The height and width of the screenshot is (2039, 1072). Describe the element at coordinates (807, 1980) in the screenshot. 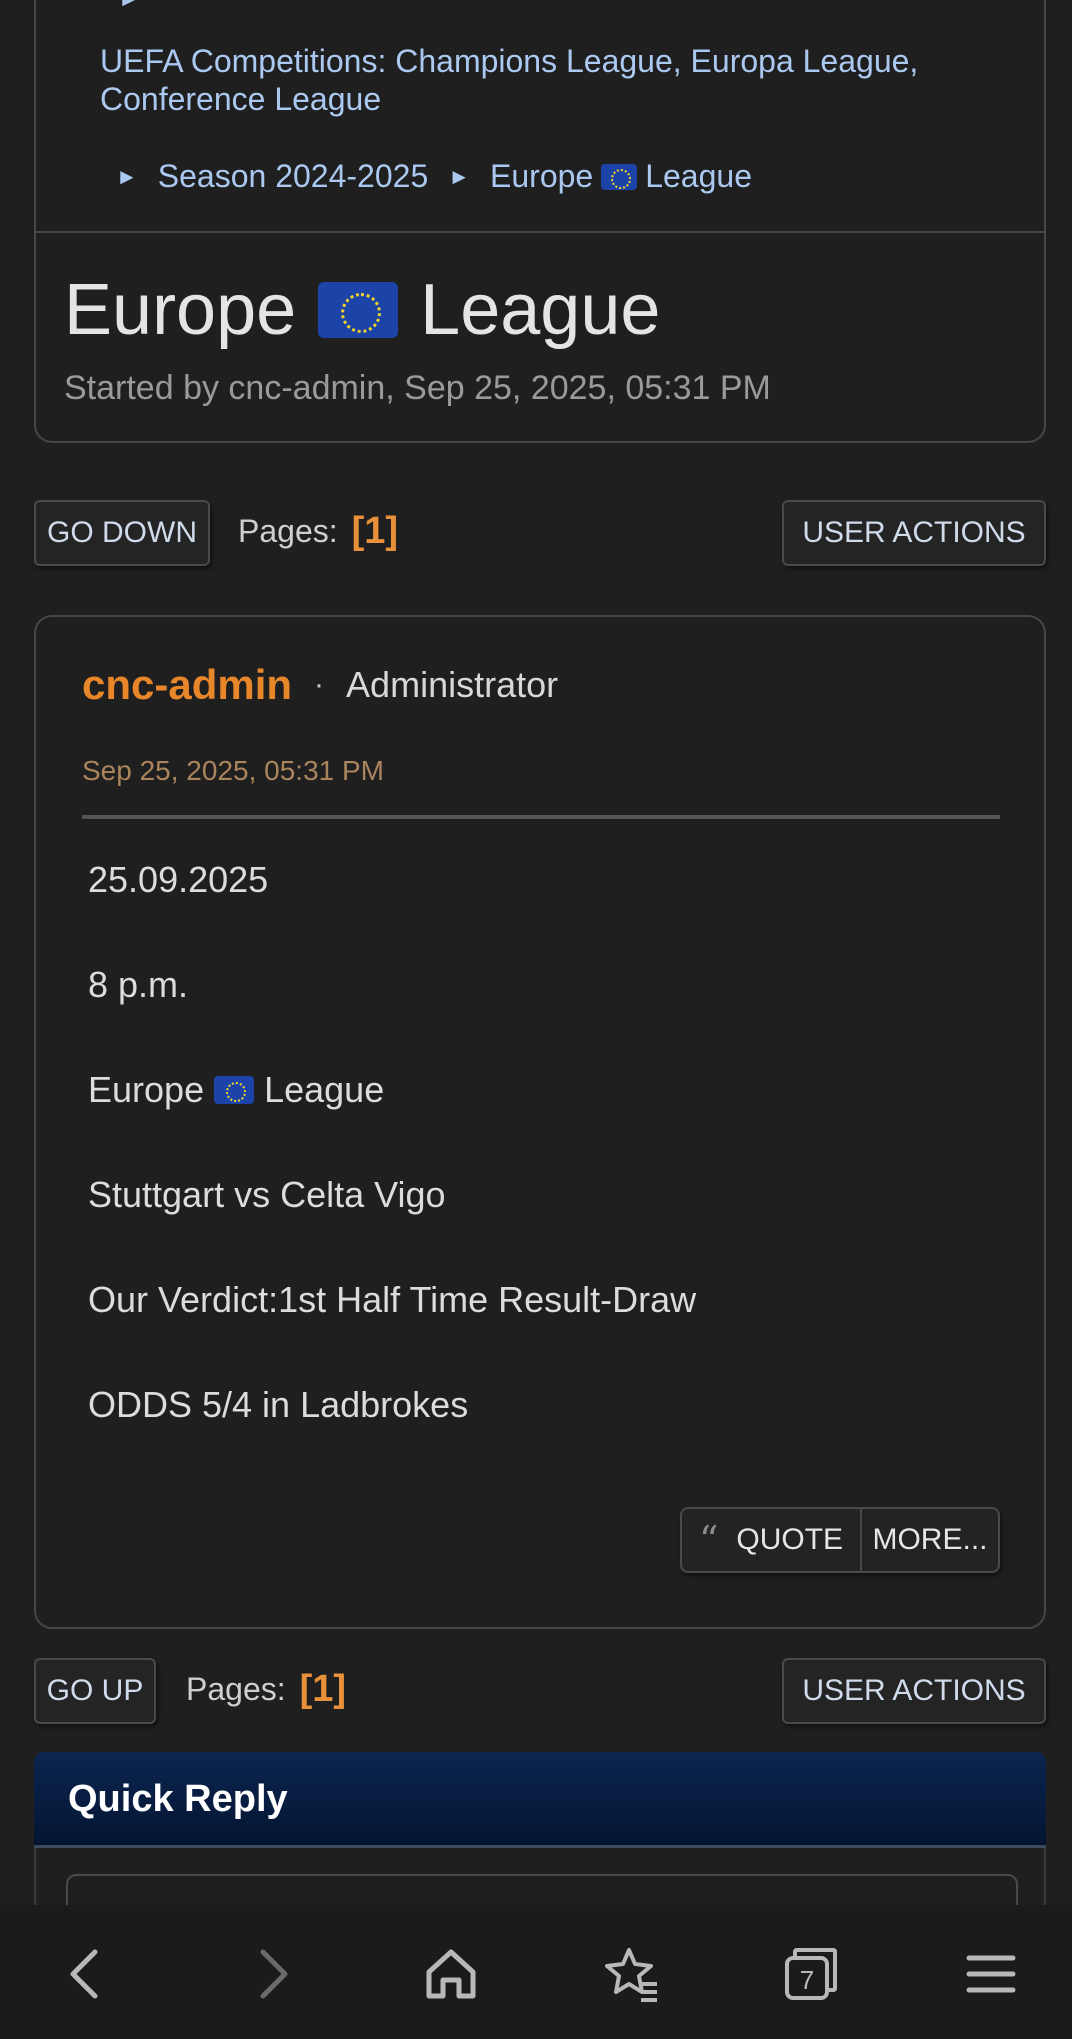

I see `tab-count: 7` at that location.